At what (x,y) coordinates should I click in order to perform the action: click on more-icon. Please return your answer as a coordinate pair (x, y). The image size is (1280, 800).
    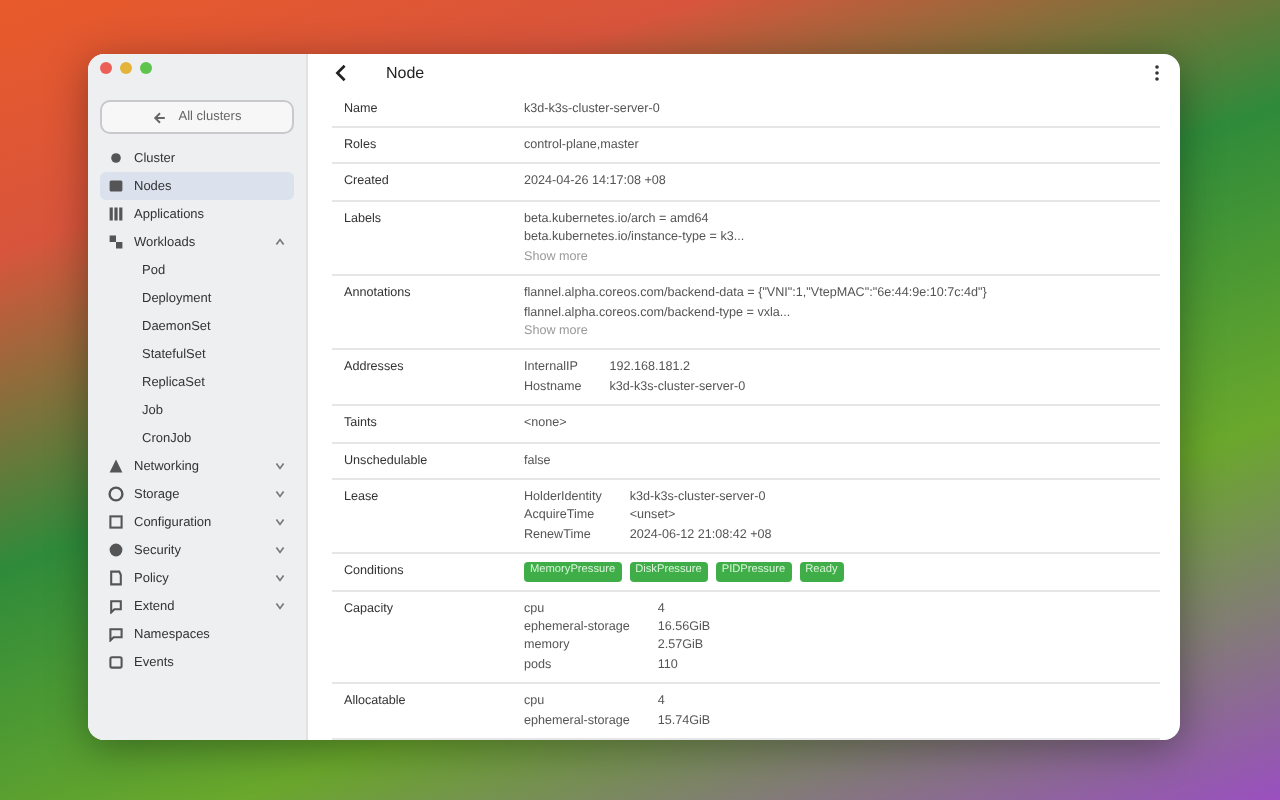
    Looking at the image, I should click on (1157, 72).